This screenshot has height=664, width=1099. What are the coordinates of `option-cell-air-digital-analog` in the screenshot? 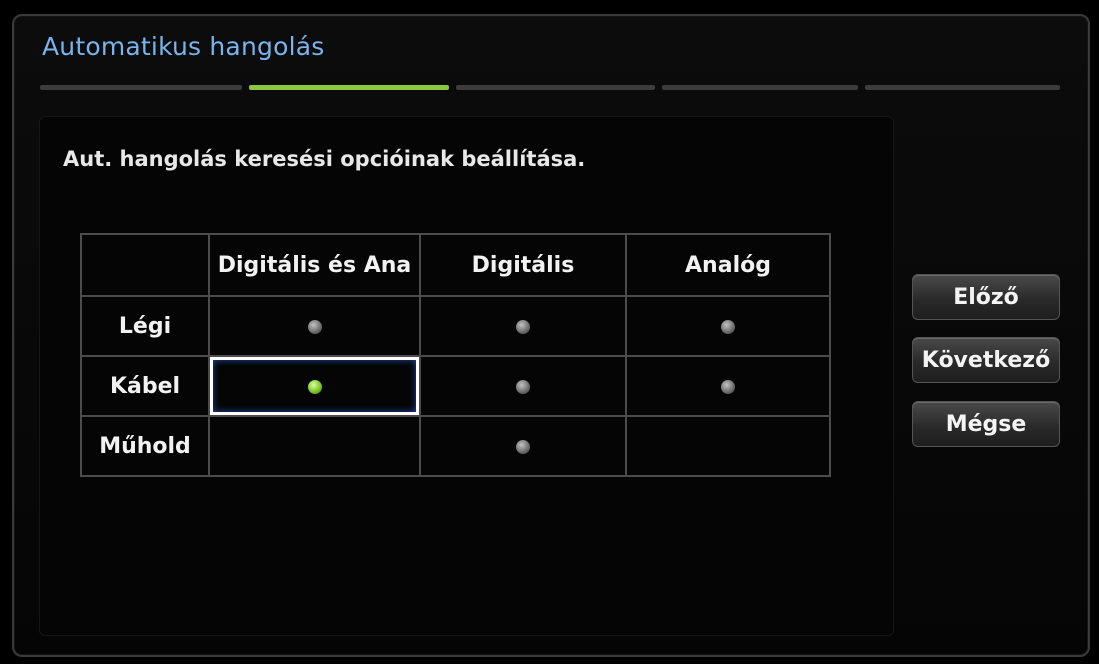 It's located at (314, 326).